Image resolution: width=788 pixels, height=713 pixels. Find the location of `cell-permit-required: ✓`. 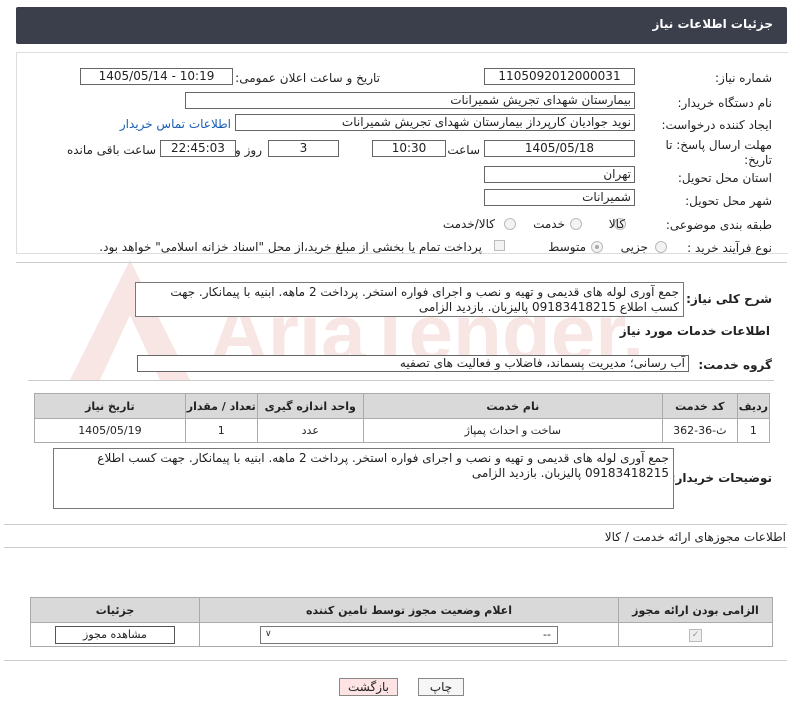

cell-permit-required: ✓ is located at coordinates (695, 634).